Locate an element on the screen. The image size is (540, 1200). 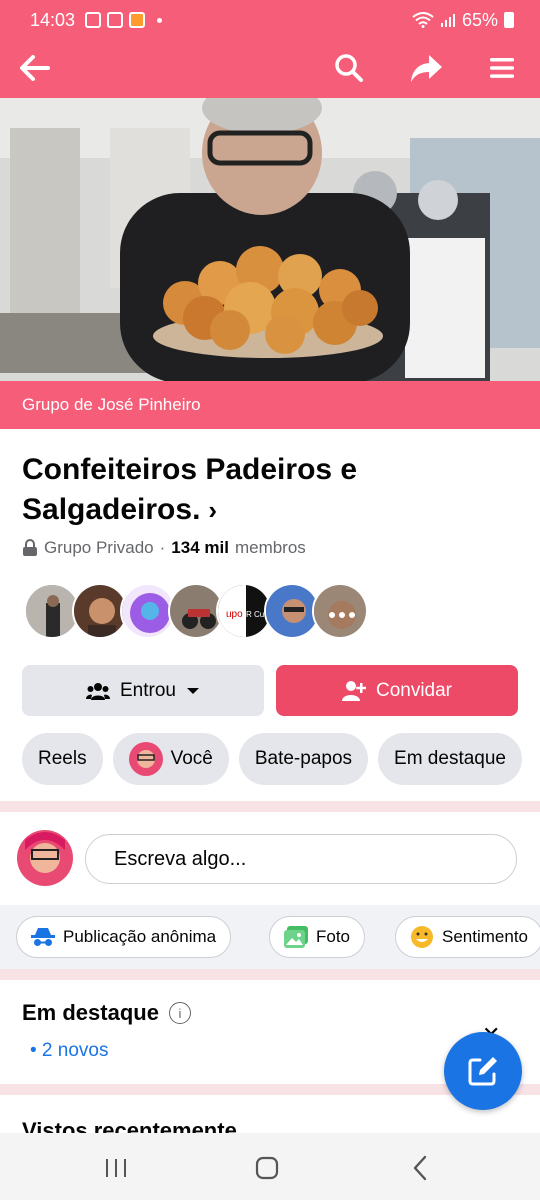
chip-label: Você is located at coordinates (192, 759).